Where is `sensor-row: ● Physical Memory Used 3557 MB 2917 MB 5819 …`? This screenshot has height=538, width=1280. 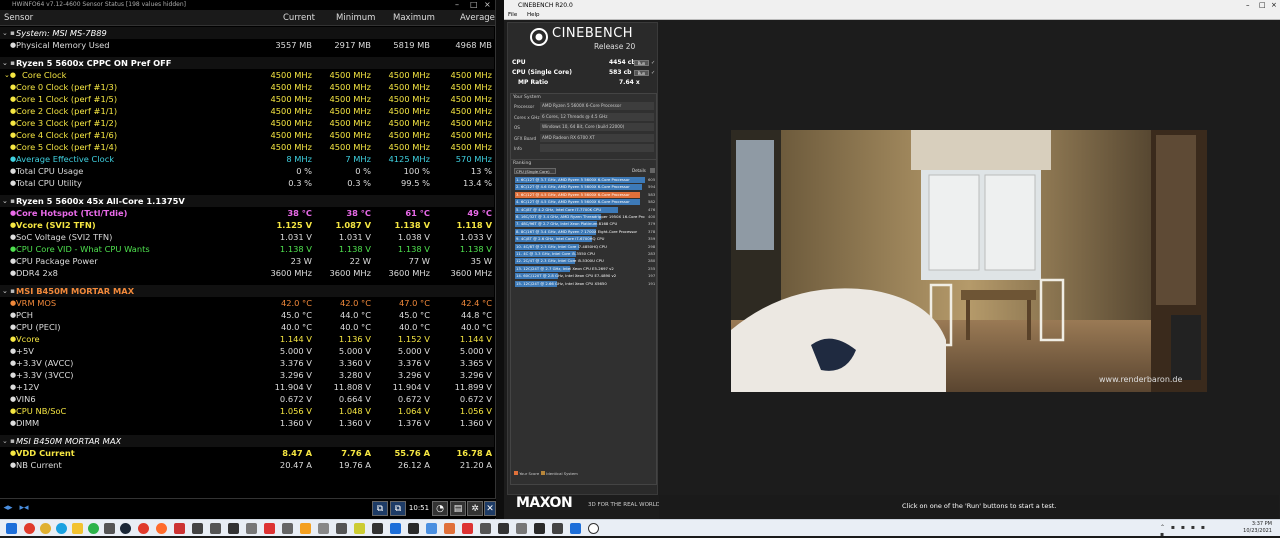
sensor-row: ● Physical Memory Used 3557 MB 2917 MB 5819 … is located at coordinates (247, 45).